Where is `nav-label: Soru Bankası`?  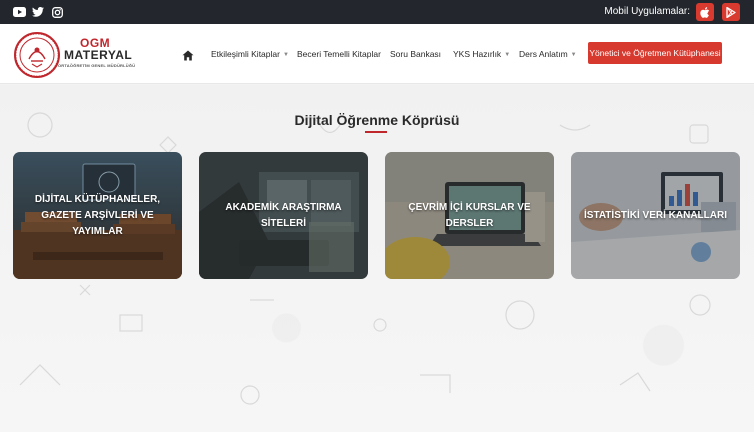
nav-label: Soru Bankası is located at coordinates (416, 54).